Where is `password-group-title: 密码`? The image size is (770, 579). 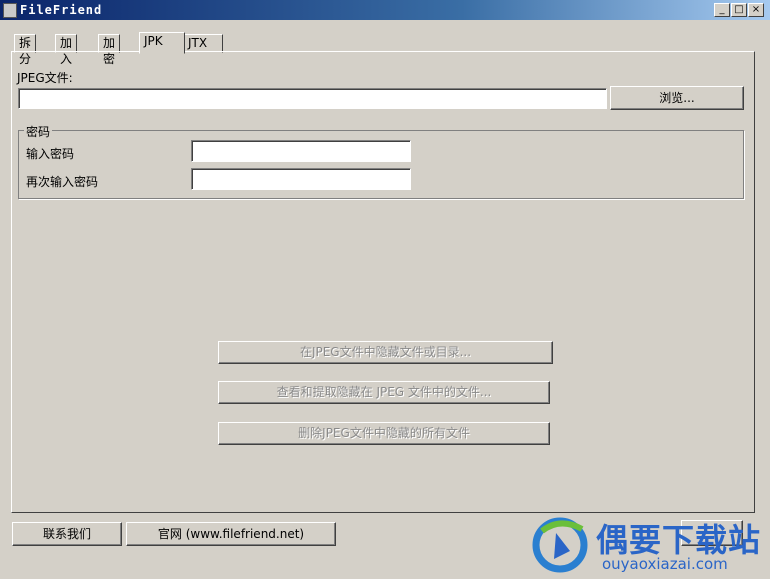
password-group-title: 密码 is located at coordinates (38, 131).